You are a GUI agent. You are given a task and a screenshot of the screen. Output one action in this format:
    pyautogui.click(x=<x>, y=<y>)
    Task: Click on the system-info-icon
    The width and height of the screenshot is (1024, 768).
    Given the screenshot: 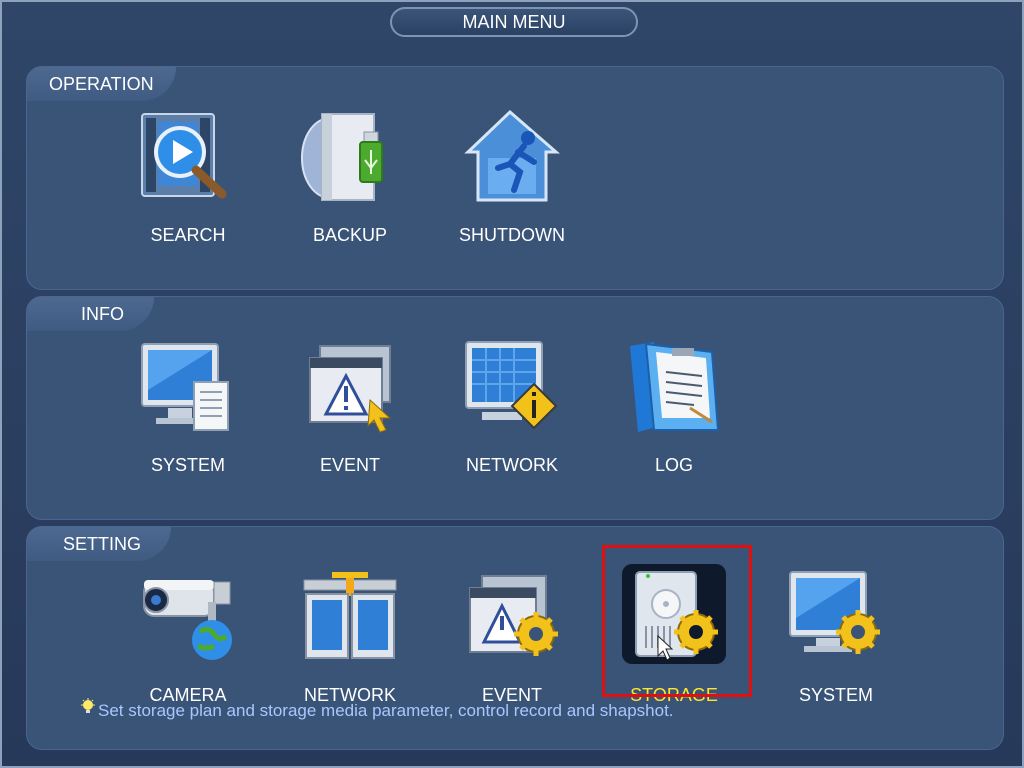 What is the action you would take?
    pyautogui.click(x=185, y=387)
    